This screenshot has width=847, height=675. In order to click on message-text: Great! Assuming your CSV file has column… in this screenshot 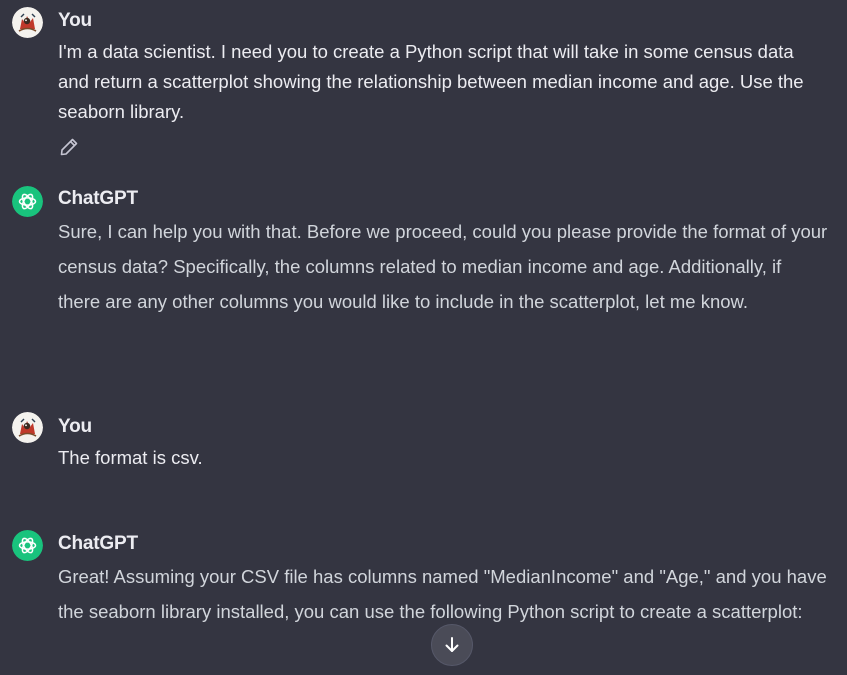, I will do `click(443, 594)`.